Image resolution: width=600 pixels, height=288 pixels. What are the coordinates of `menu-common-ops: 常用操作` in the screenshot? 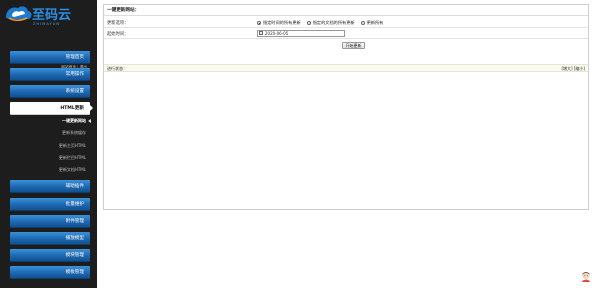 It's located at (50, 74).